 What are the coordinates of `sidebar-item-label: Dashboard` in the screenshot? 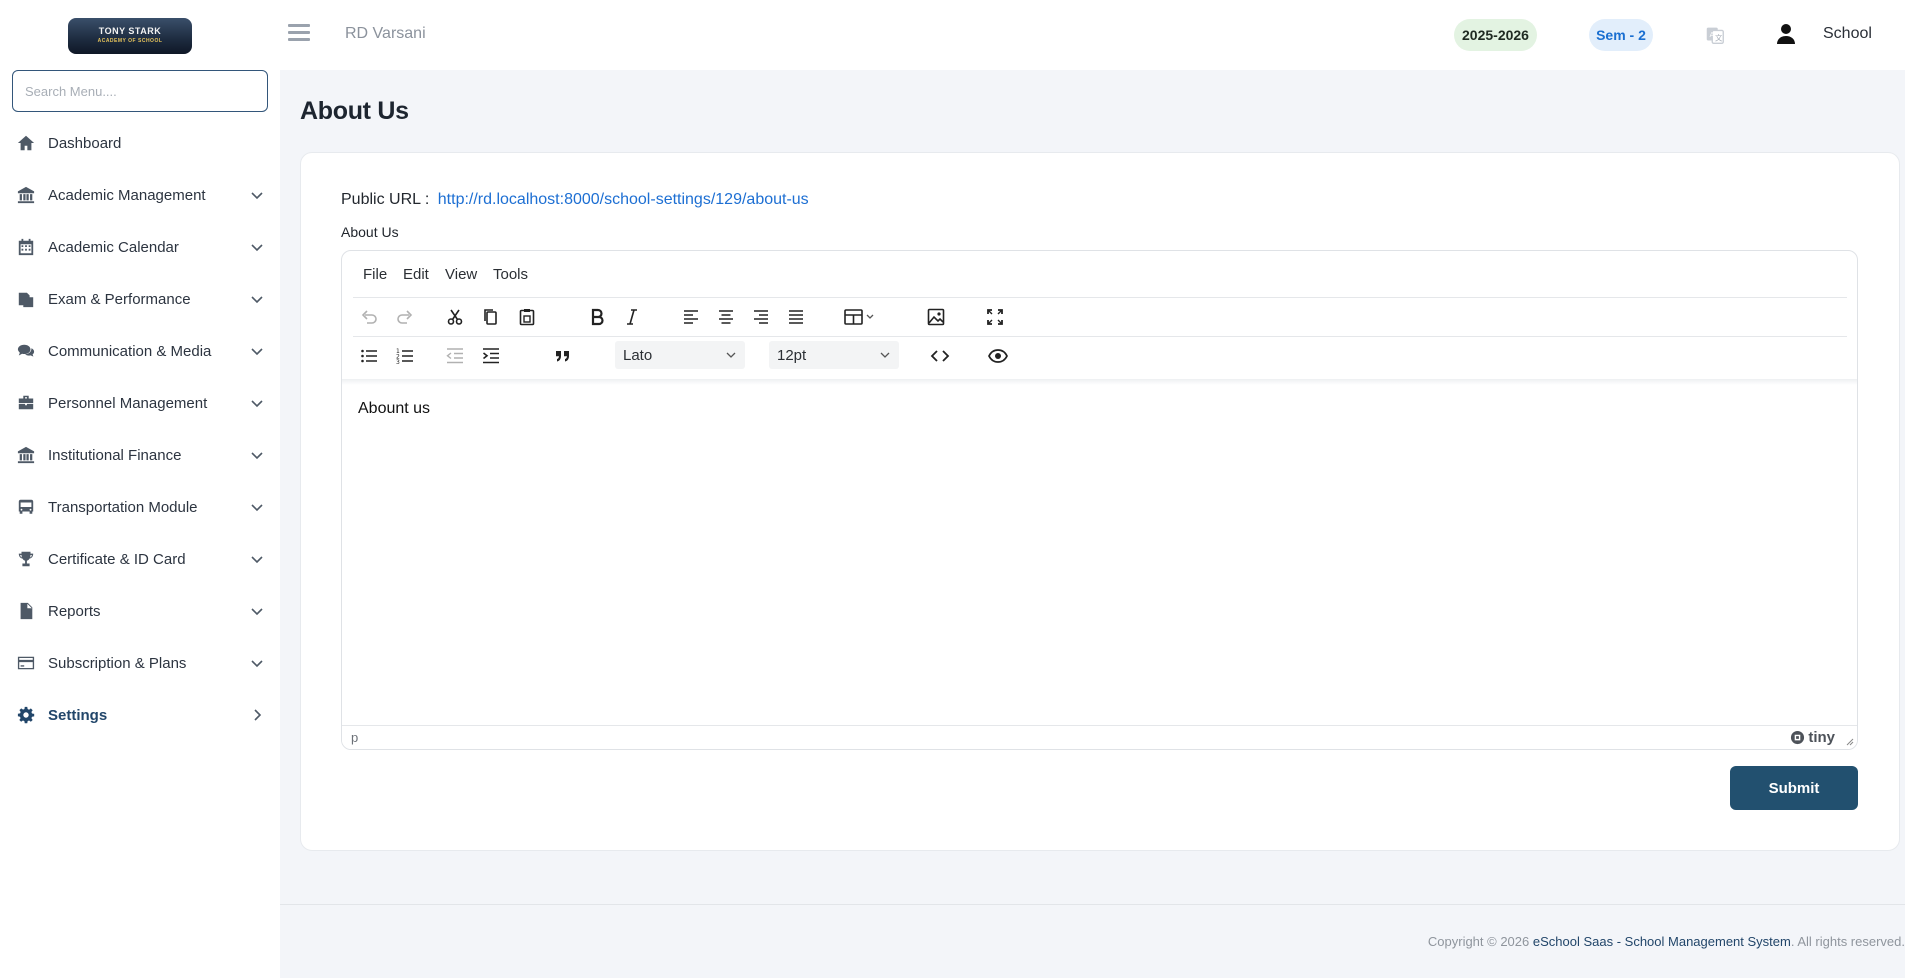 It's located at (85, 143).